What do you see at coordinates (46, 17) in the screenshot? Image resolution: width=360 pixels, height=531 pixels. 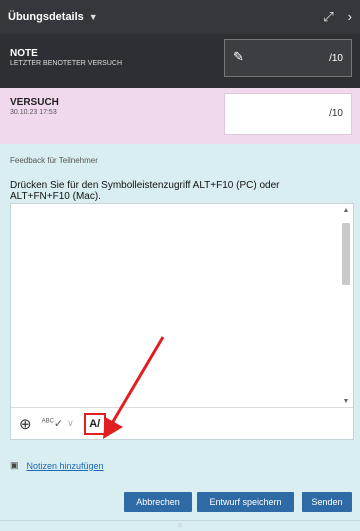 I see `panel-title: Übungsdetails` at bounding box center [46, 17].